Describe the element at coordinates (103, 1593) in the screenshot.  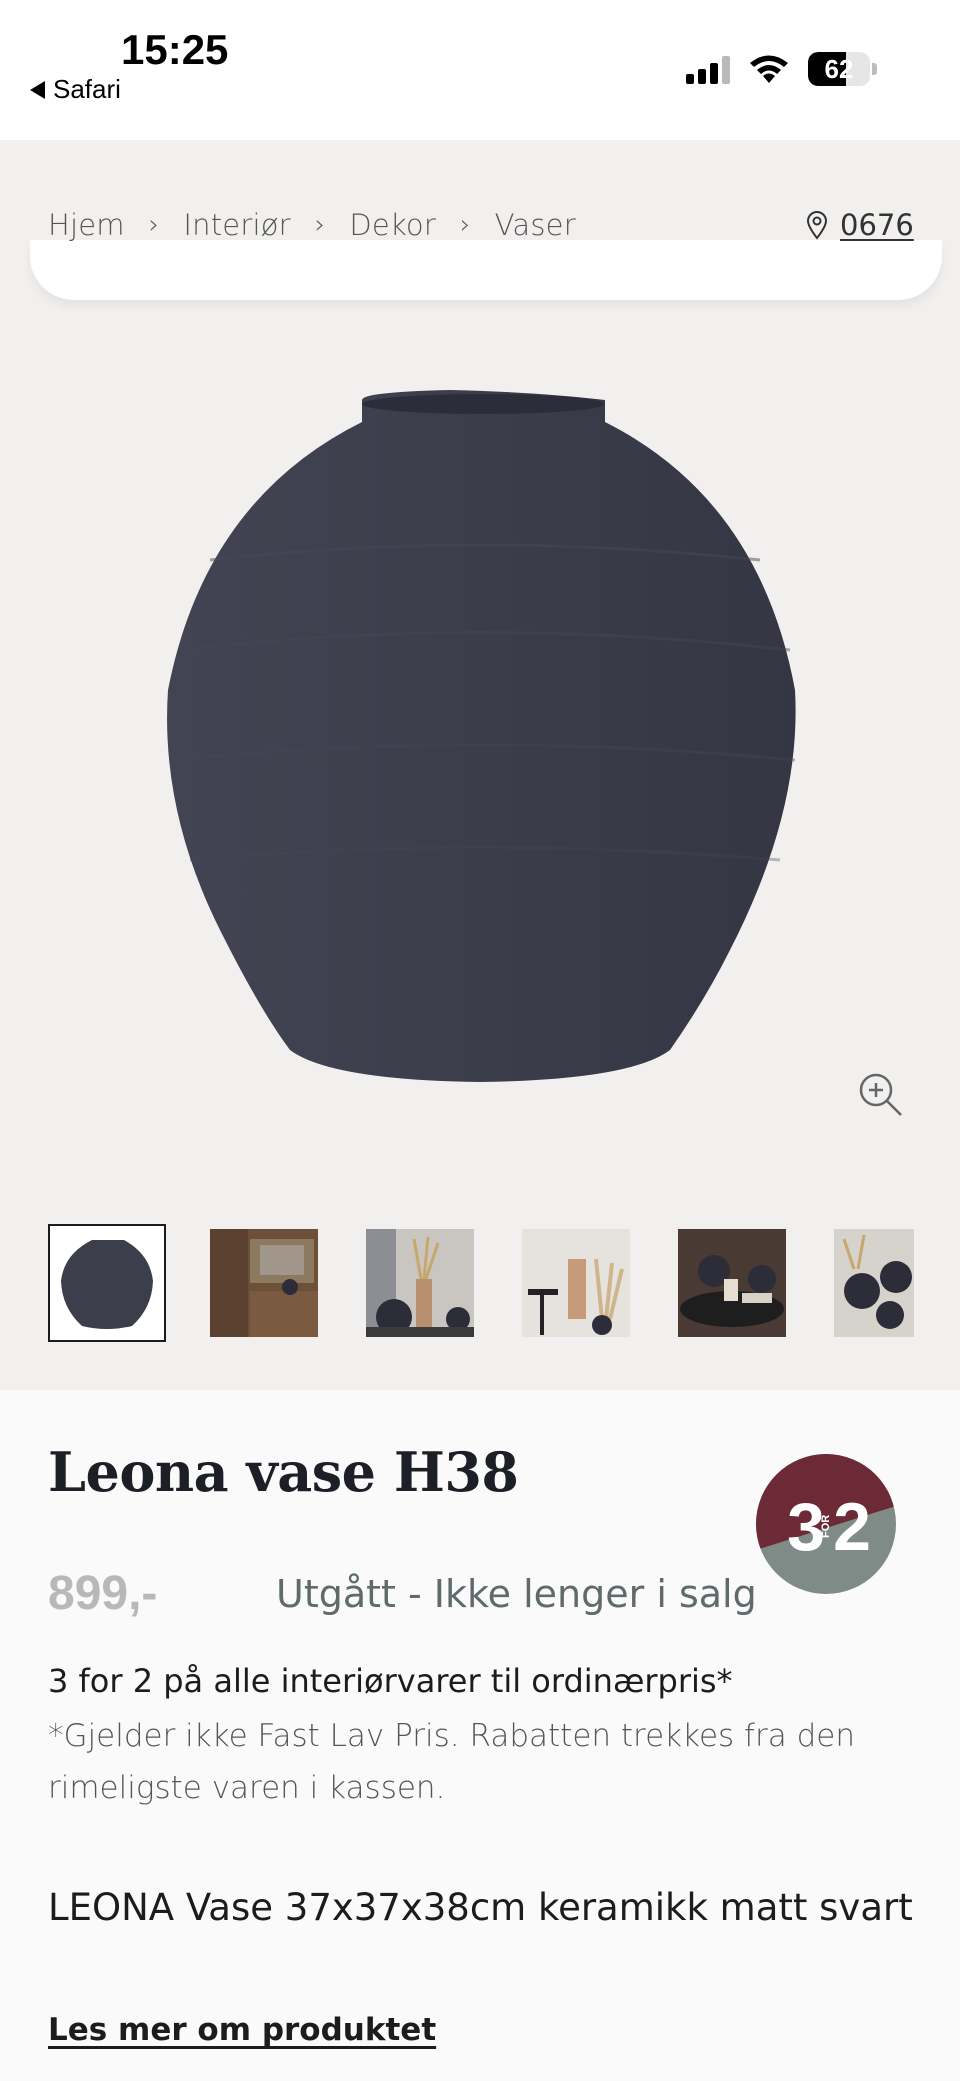
I see `product-price: 899,-` at that location.